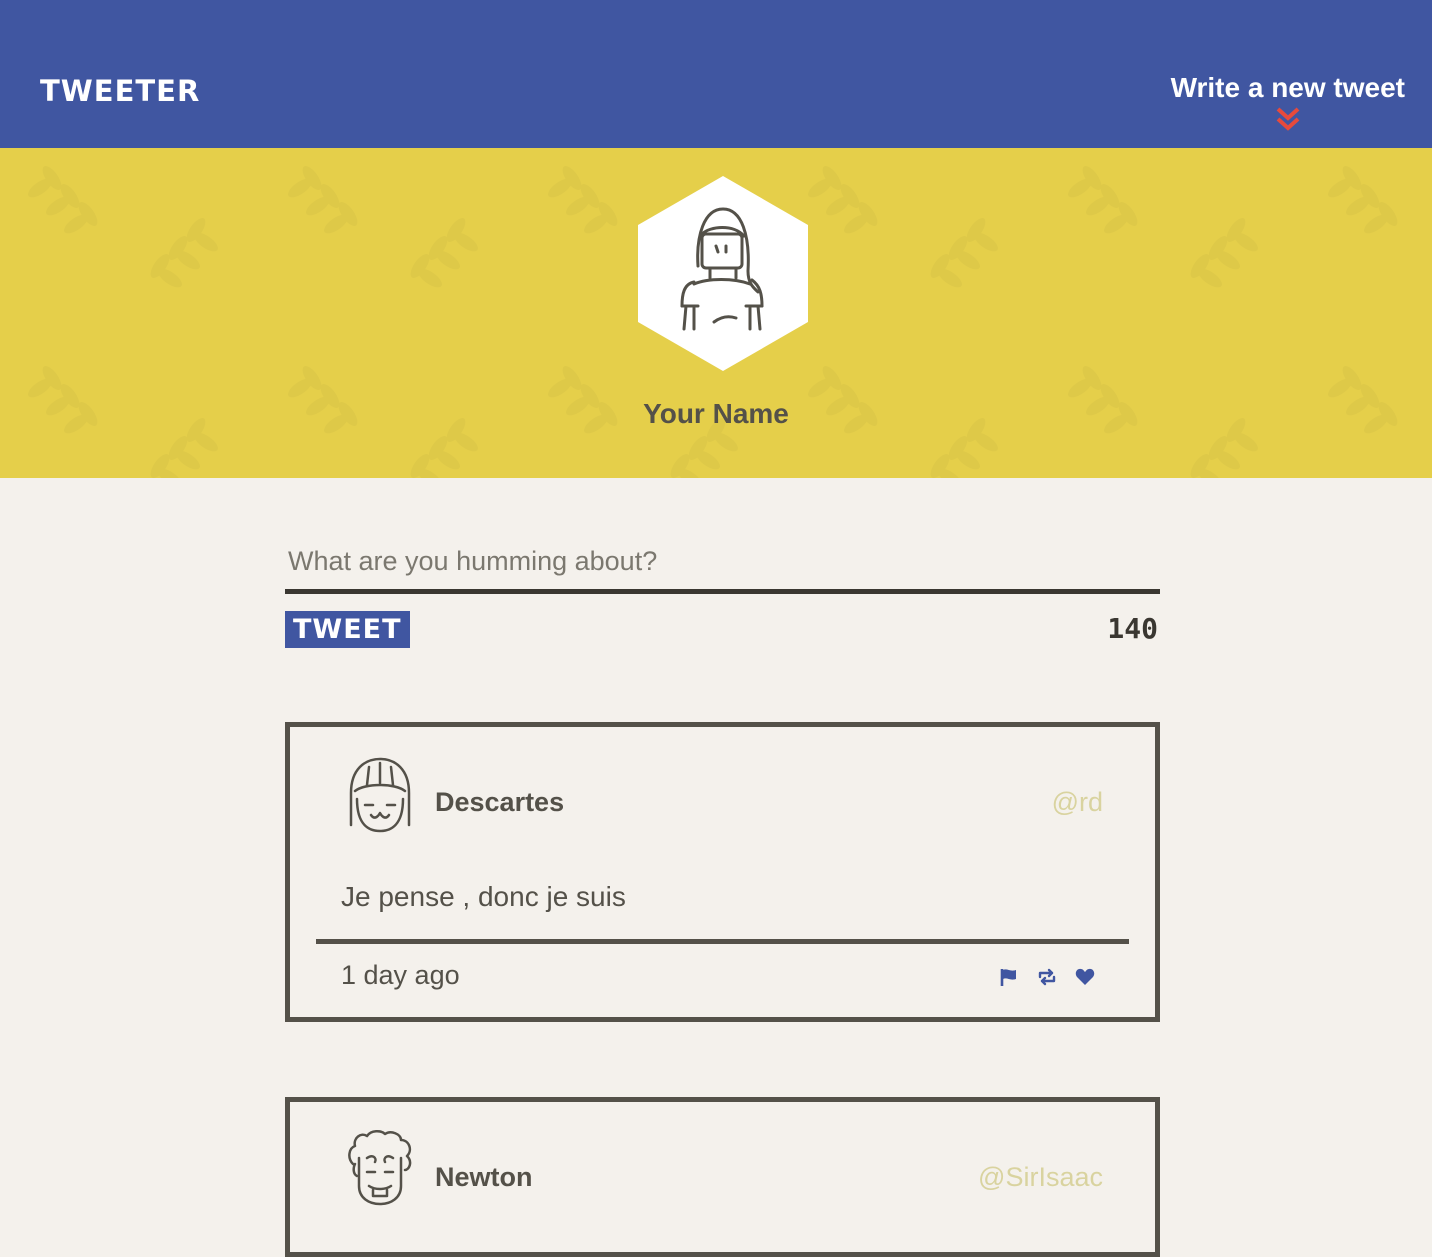  I want to click on brand-logo: TWEETER, so click(120, 91).